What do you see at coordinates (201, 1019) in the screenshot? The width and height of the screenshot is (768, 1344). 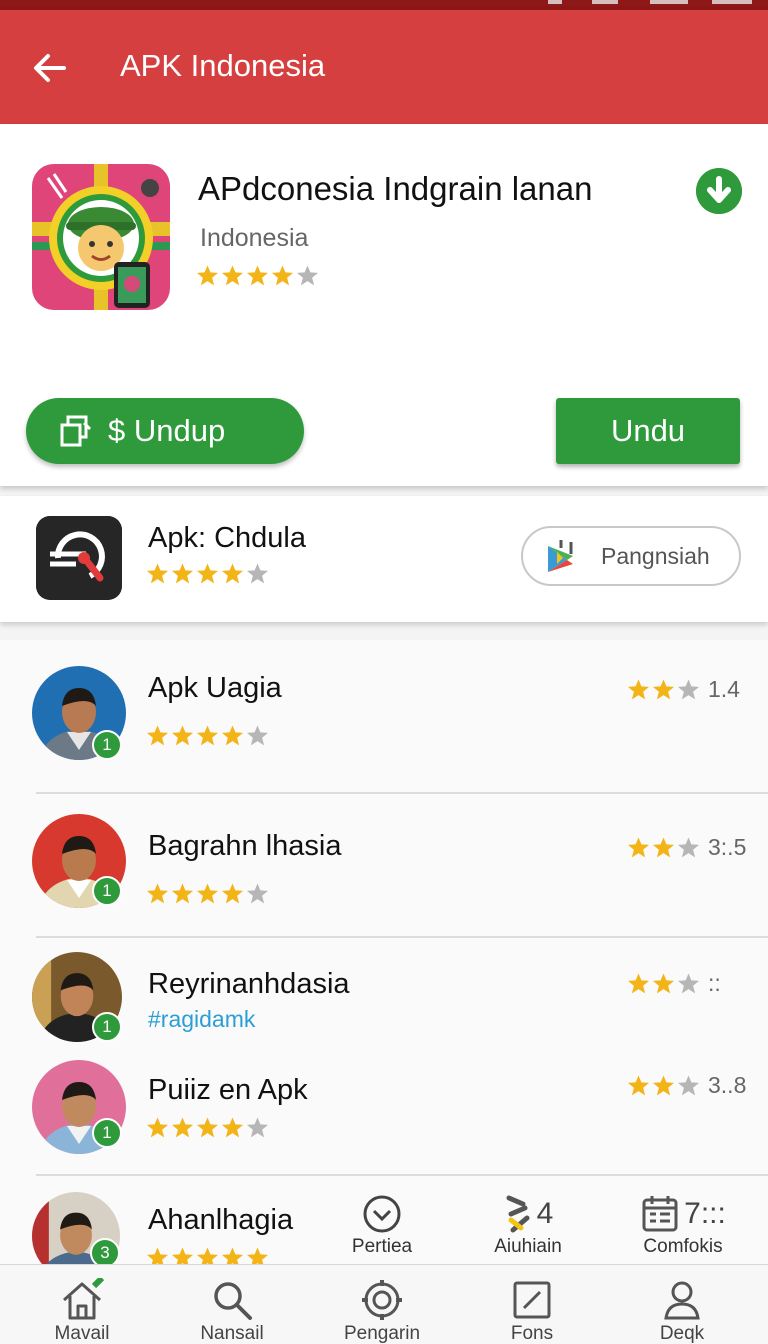 I see `list-item-tag: #ragidamk` at bounding box center [201, 1019].